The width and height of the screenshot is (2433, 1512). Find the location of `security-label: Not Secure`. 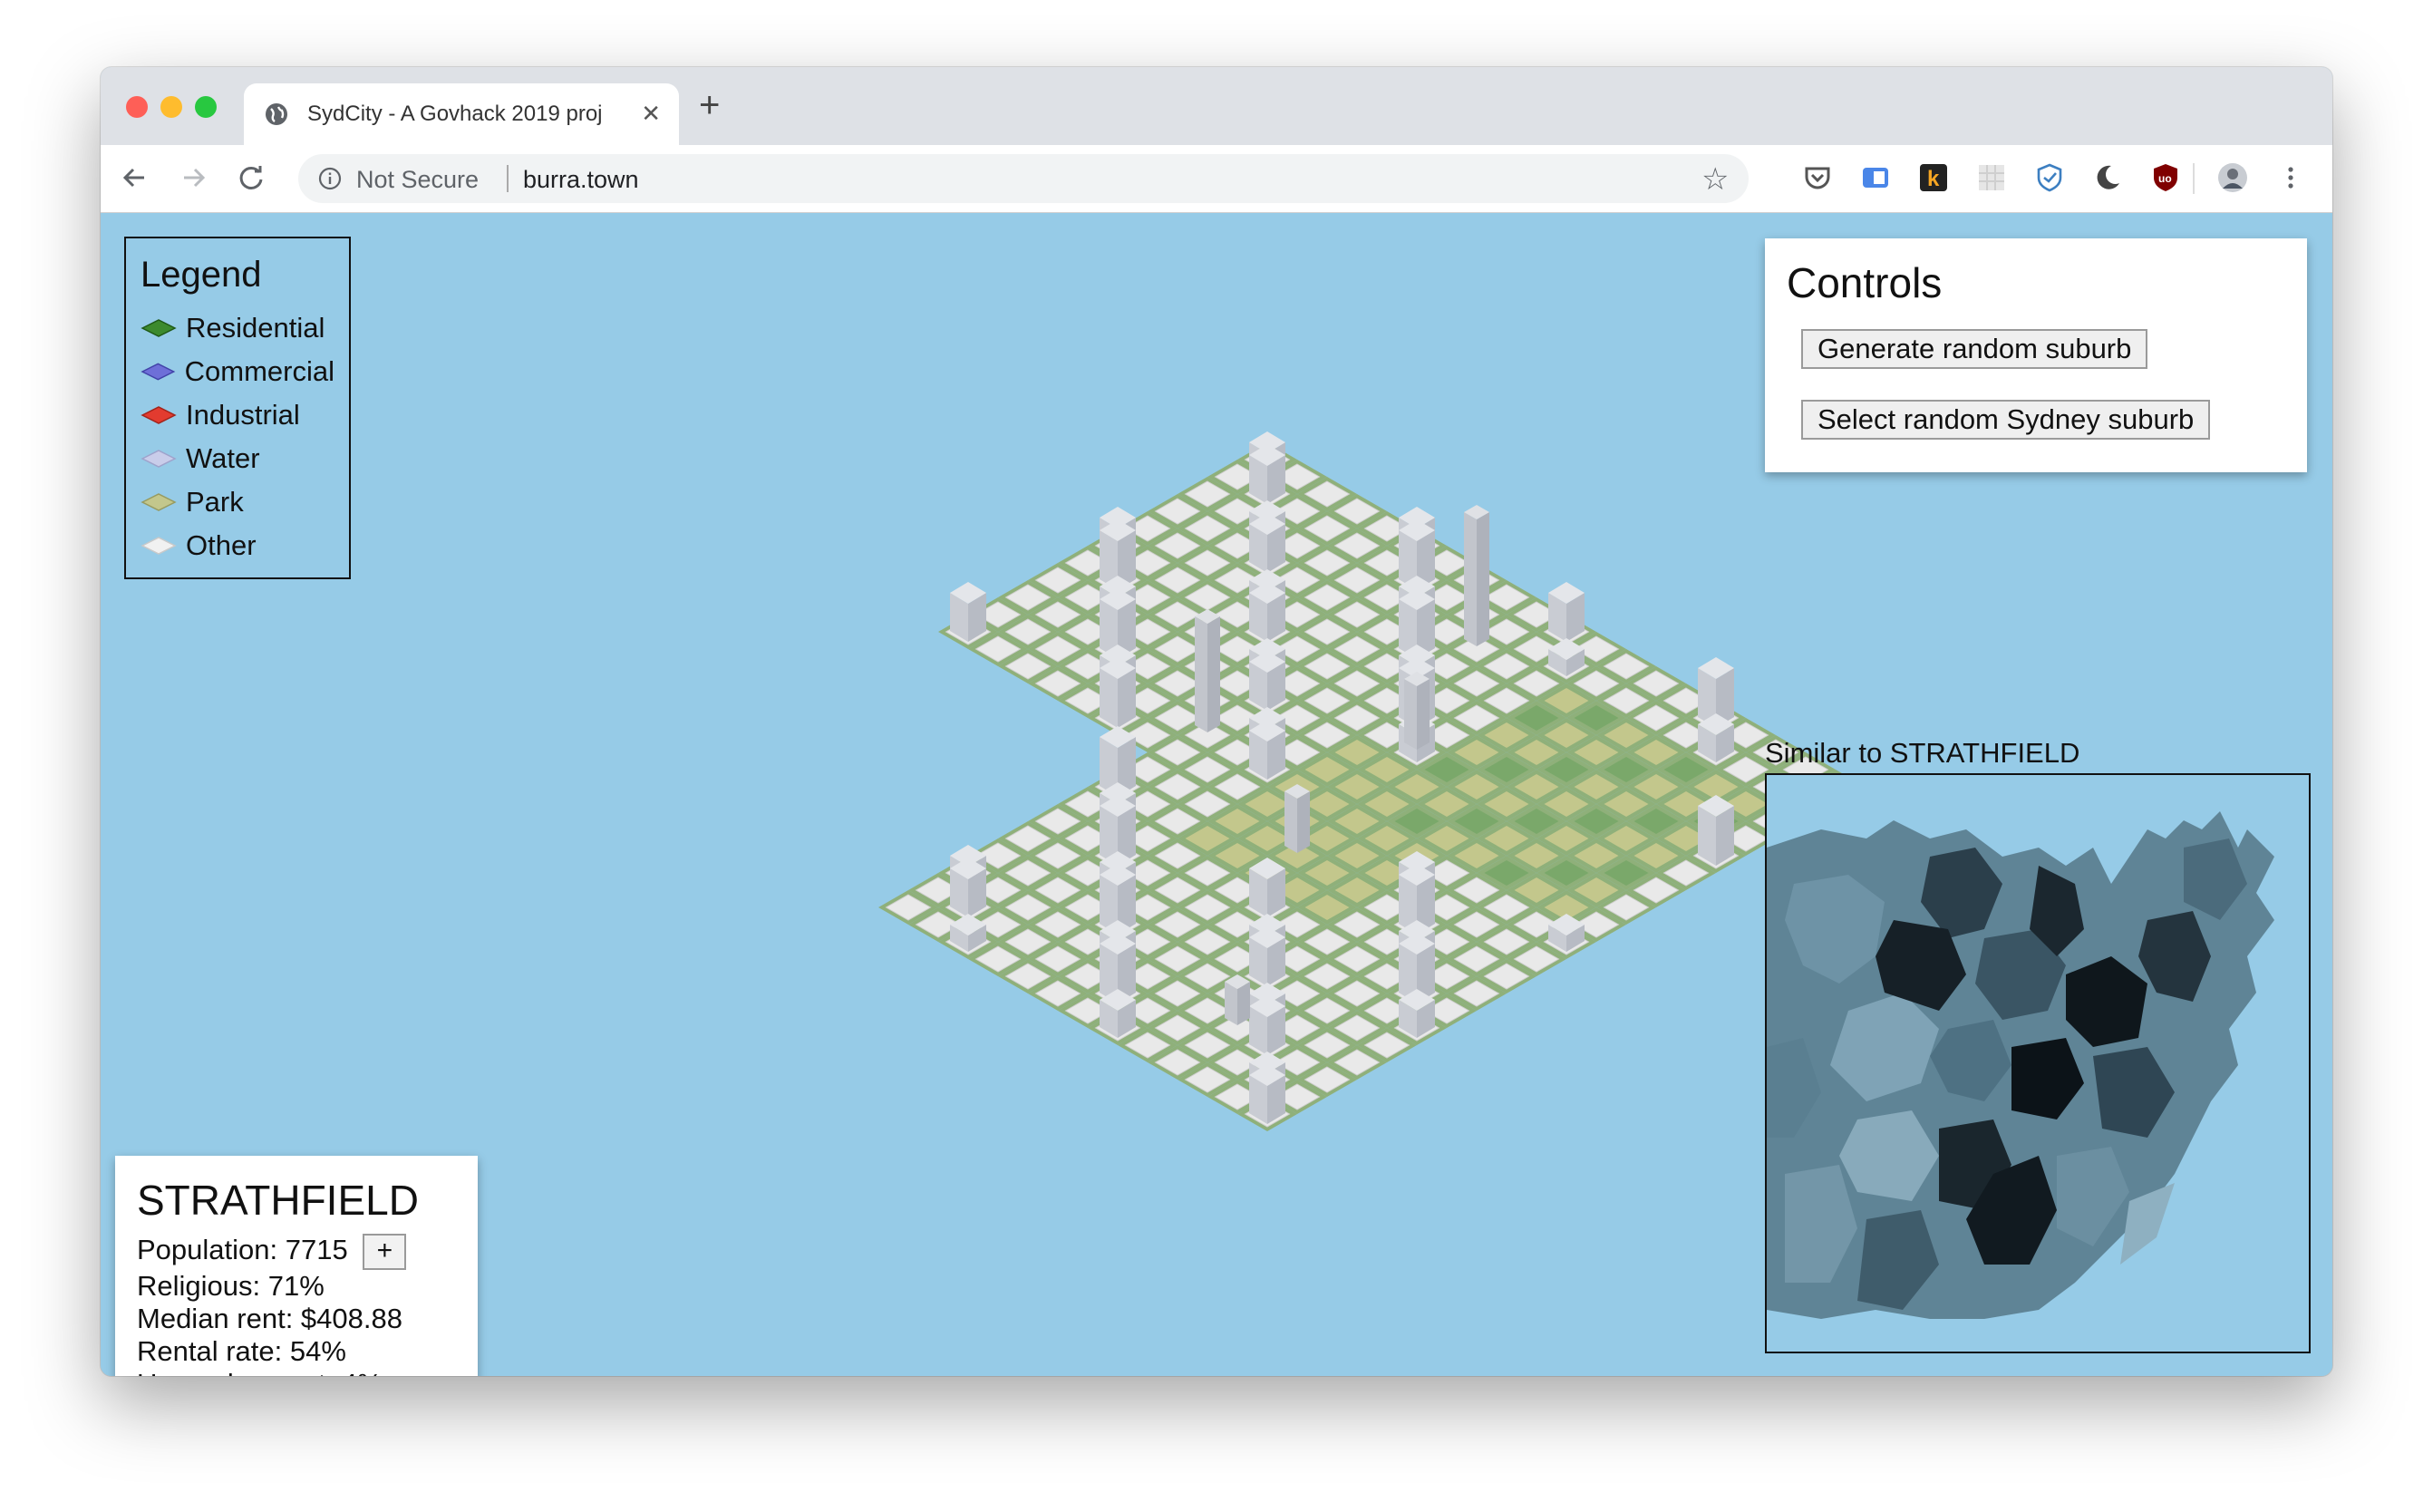

security-label: Not Secure is located at coordinates (418, 180).